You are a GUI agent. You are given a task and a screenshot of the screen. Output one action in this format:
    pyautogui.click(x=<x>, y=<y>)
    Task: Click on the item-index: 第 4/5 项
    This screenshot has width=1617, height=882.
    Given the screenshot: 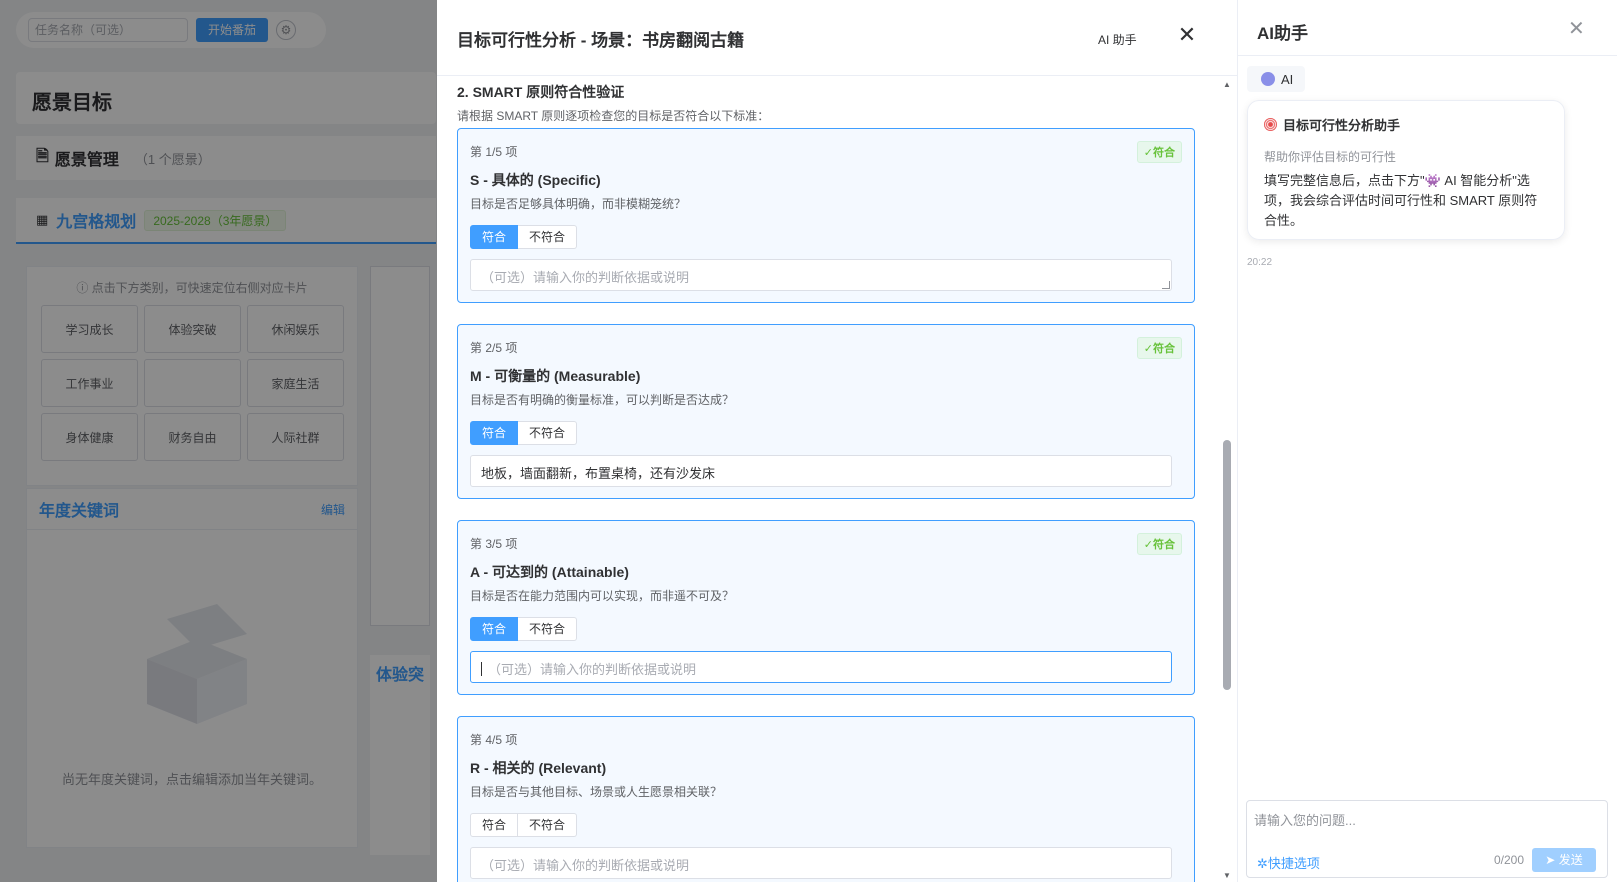 What is the action you would take?
    pyautogui.click(x=494, y=740)
    